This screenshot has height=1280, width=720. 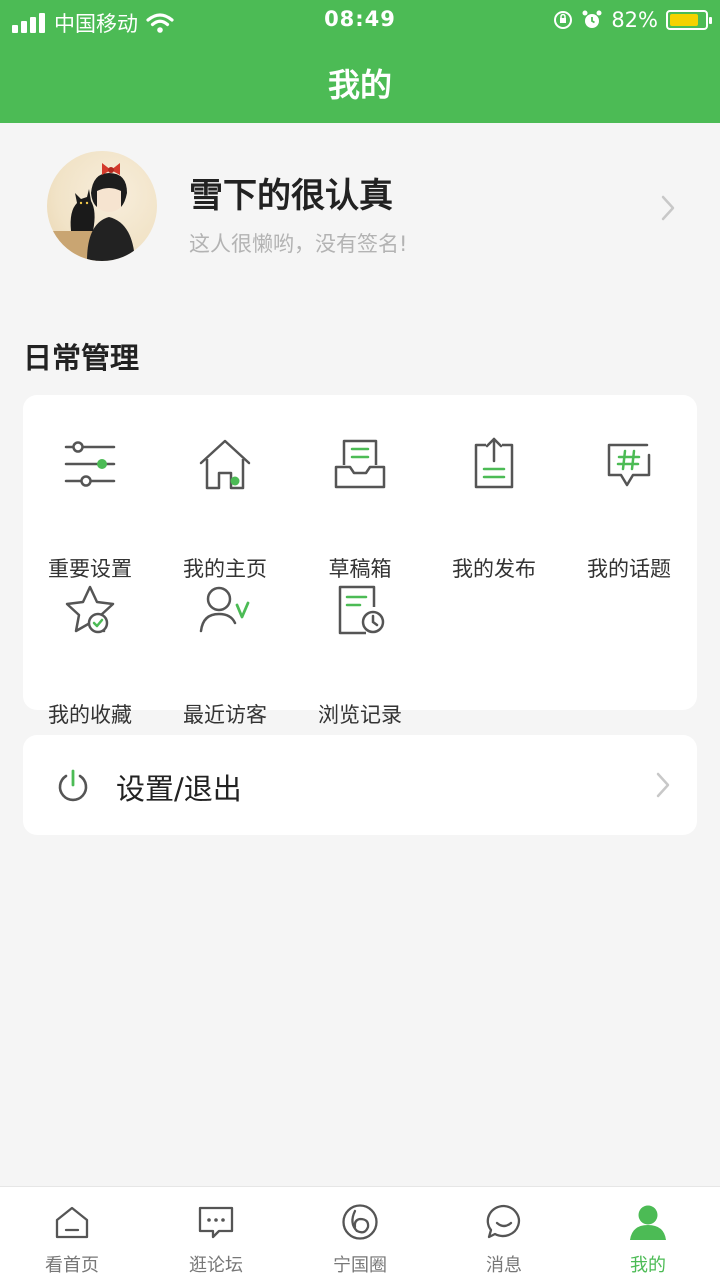 What do you see at coordinates (90, 654) in the screenshot?
I see `grid-item-favorites: 我的收藏` at bounding box center [90, 654].